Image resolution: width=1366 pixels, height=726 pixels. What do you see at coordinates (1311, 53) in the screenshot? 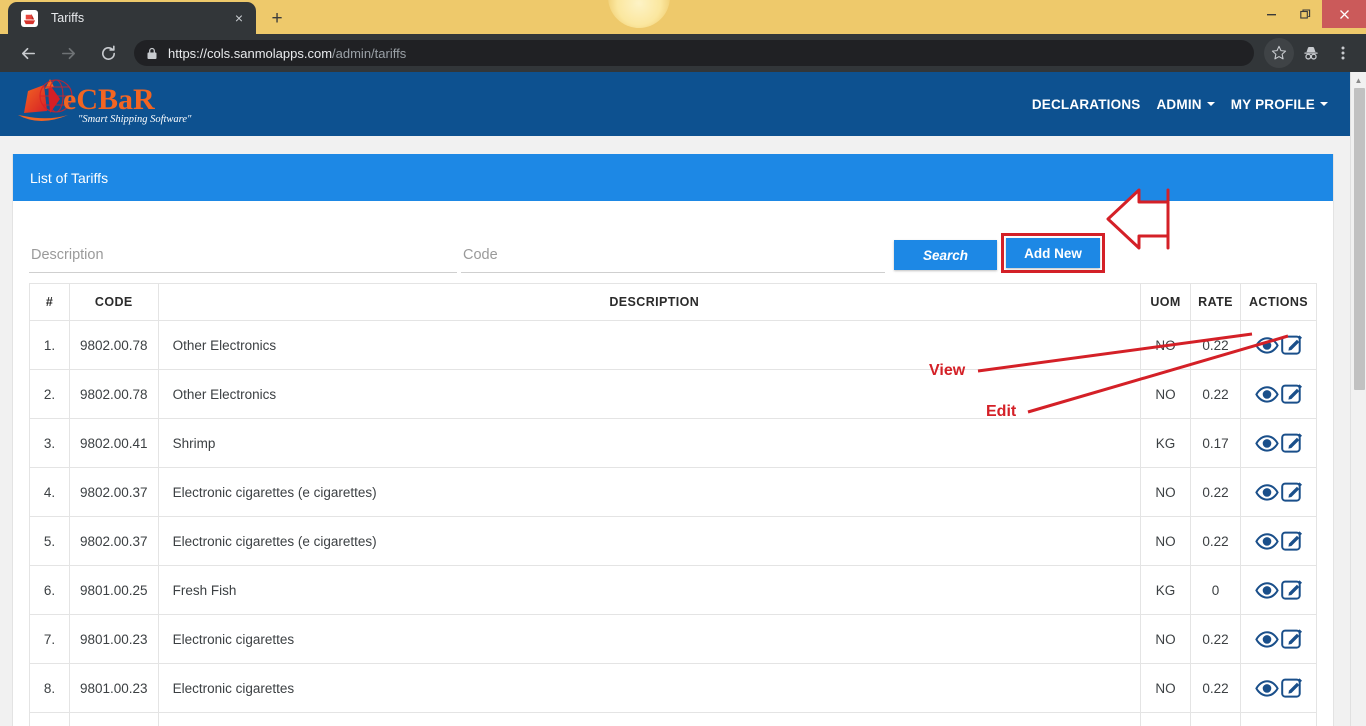
I see `incognito-icon` at bounding box center [1311, 53].